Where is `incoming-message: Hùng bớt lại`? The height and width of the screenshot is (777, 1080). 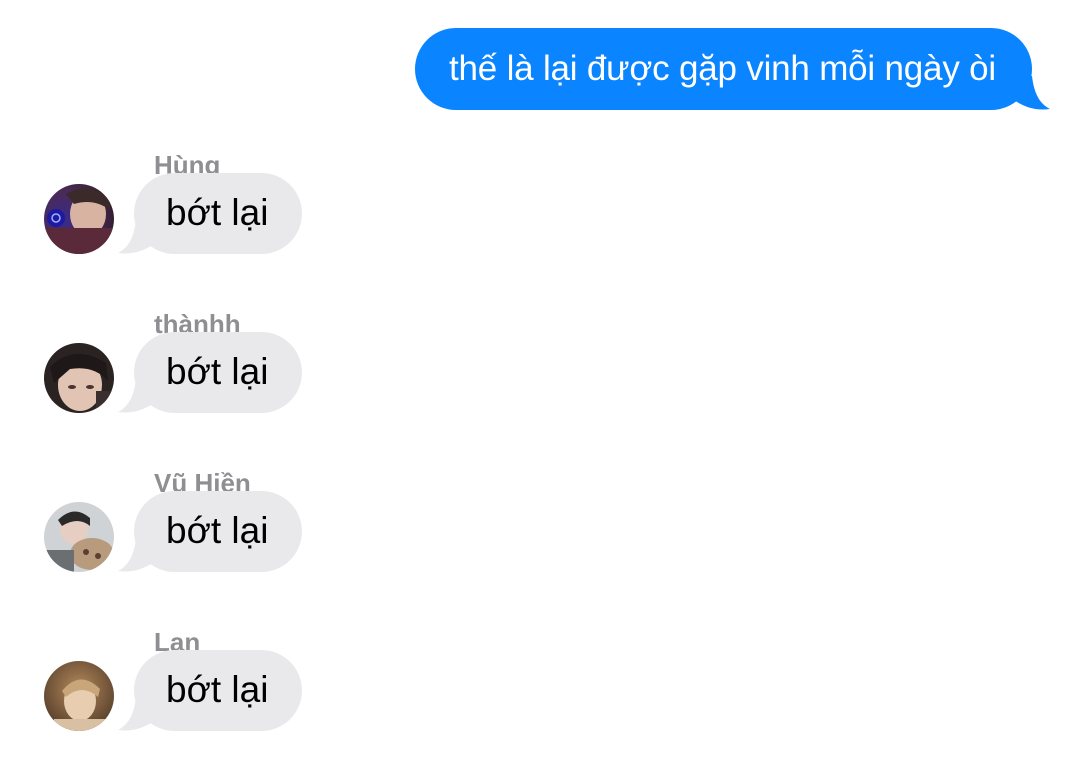 incoming-message: Hùng bớt lại is located at coordinates (300, 225).